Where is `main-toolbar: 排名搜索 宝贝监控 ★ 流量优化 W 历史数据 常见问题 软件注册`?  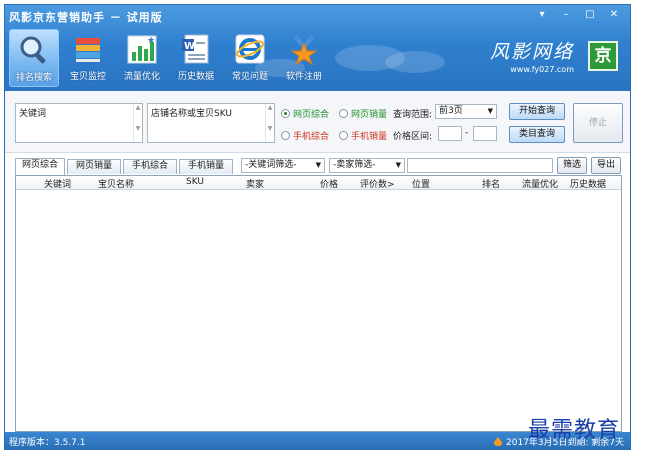
main-toolbar: 排名搜索 宝贝监控 ★ 流量优化 W 历史数据 常见问题 软件注册 is located at coordinates (171, 58).